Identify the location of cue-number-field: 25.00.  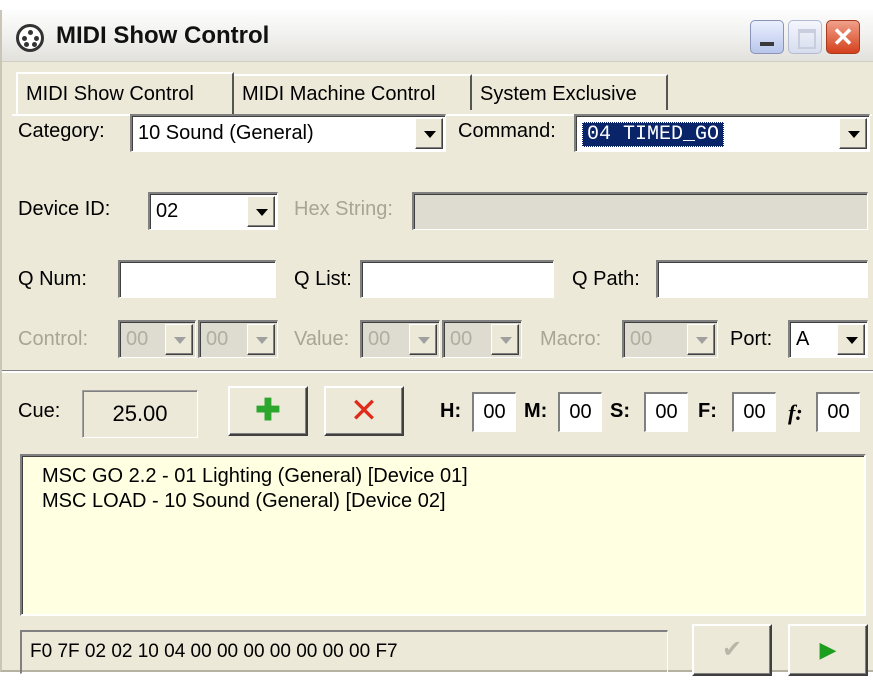
(140, 414).